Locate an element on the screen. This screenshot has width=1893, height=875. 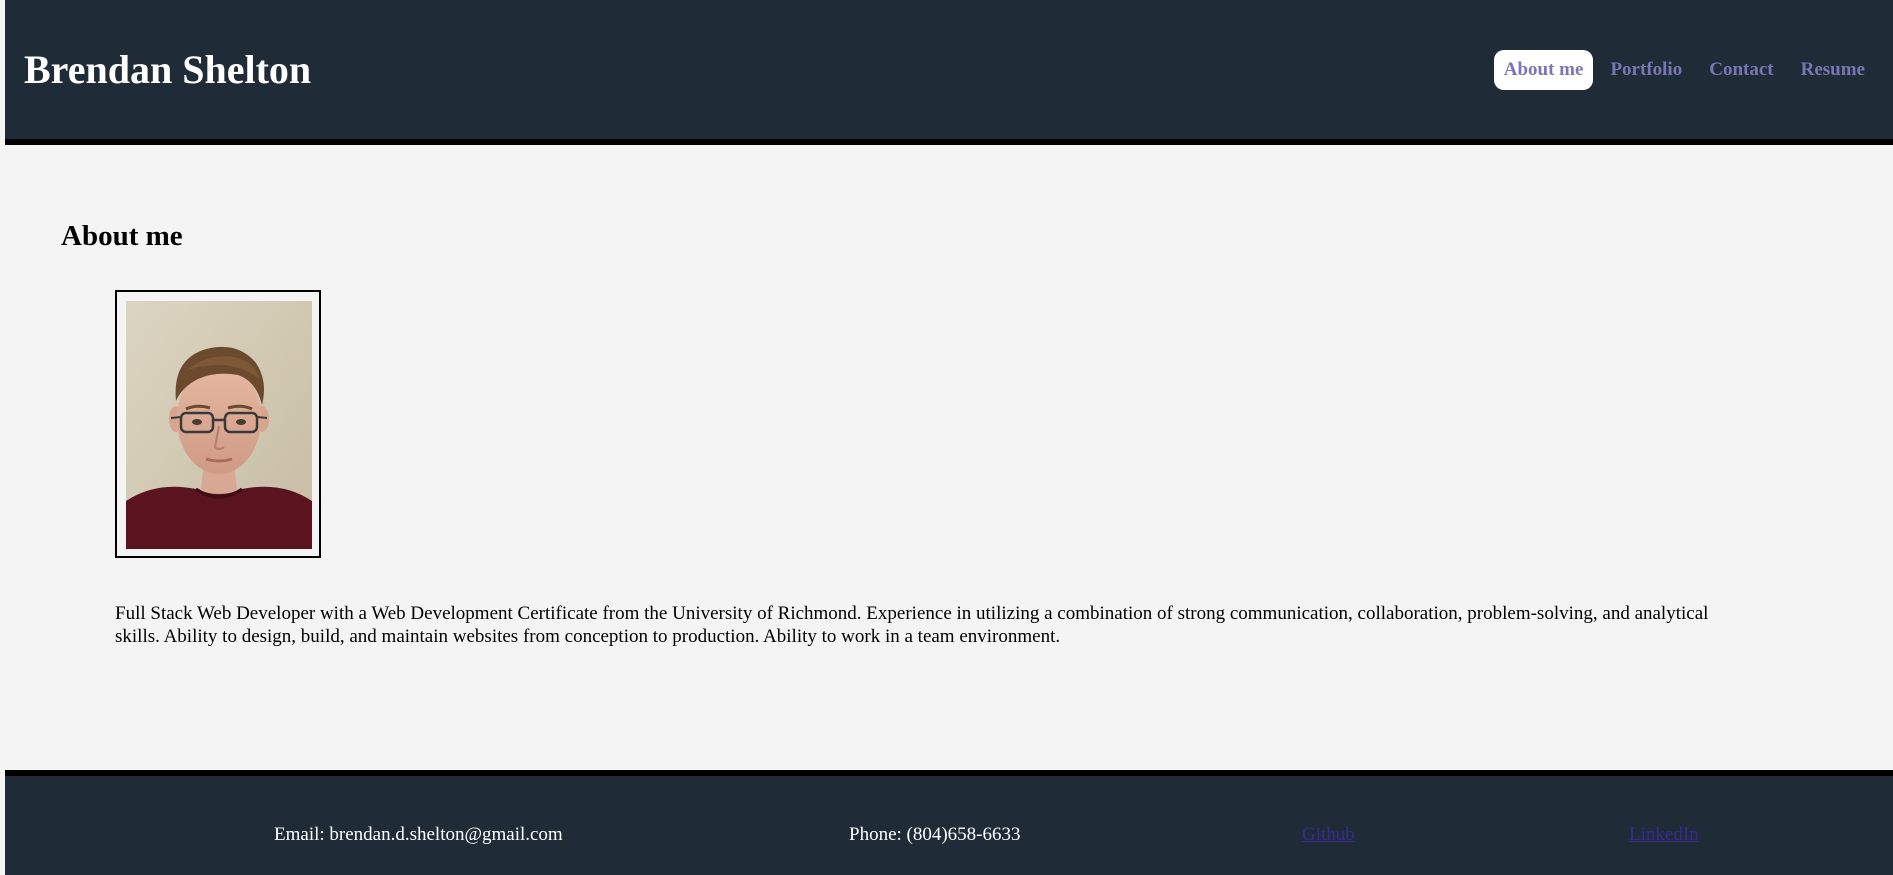
nav-contact: Contact is located at coordinates (1741, 70).